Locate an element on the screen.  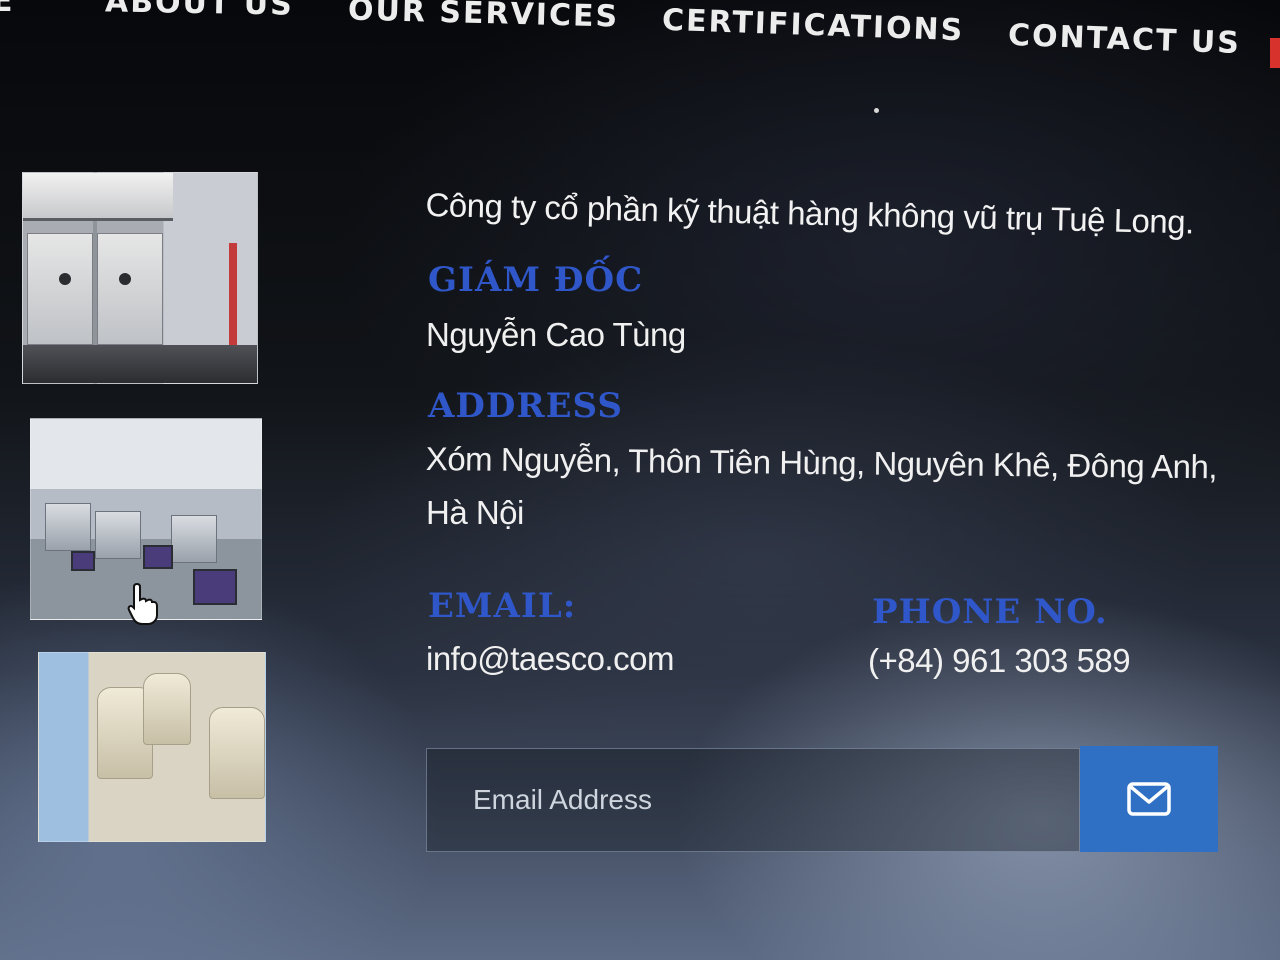
director-name: Nguyễn Cao Tùng is located at coordinates (556, 334).